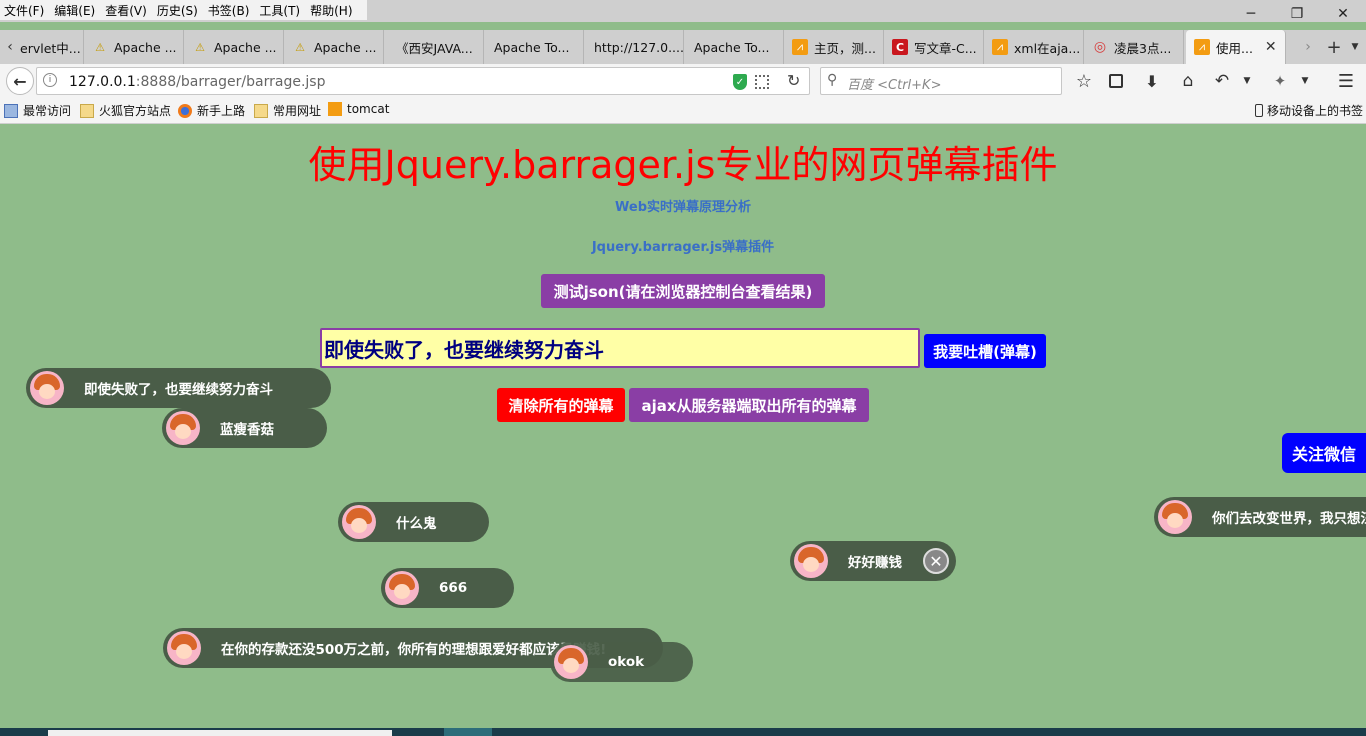 This screenshot has width=1366, height=736. I want to click on restore-button: ❐, so click(1297, 14).